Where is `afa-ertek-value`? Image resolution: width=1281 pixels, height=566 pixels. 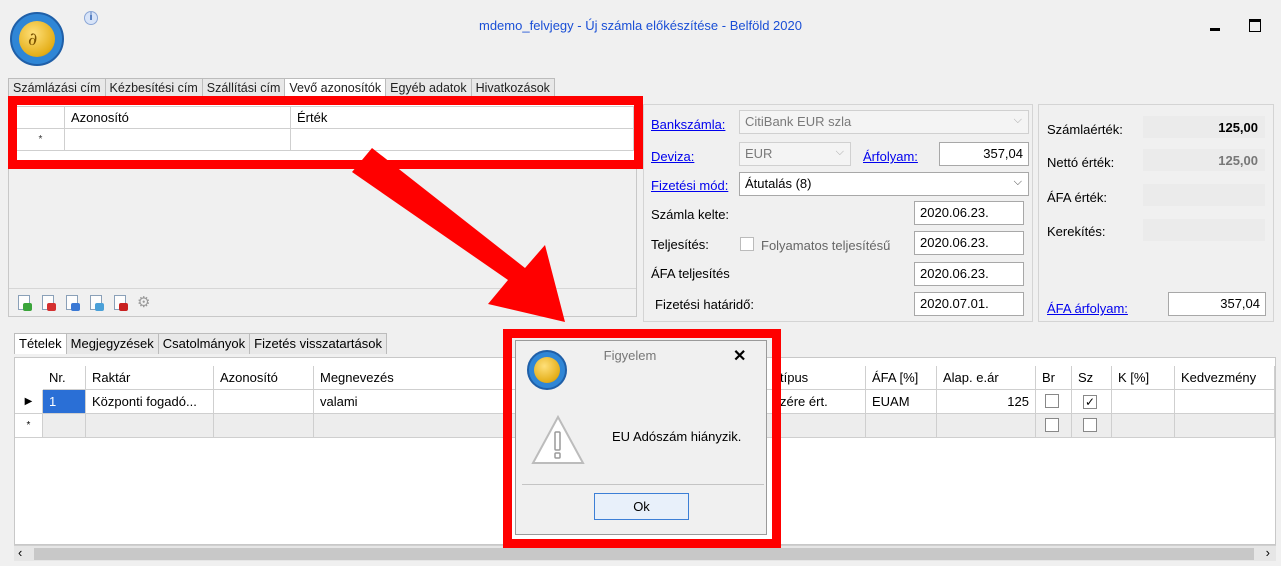 afa-ertek-value is located at coordinates (1204, 195).